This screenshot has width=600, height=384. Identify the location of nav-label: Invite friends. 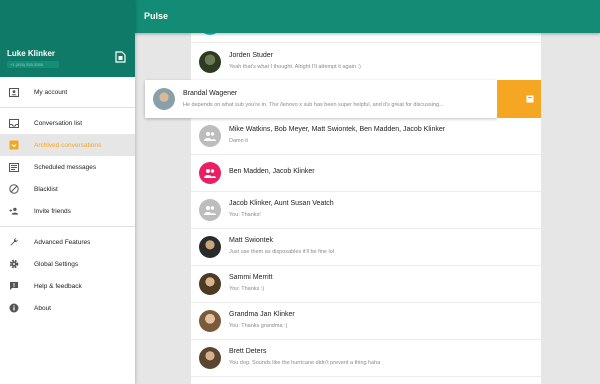
(52, 211).